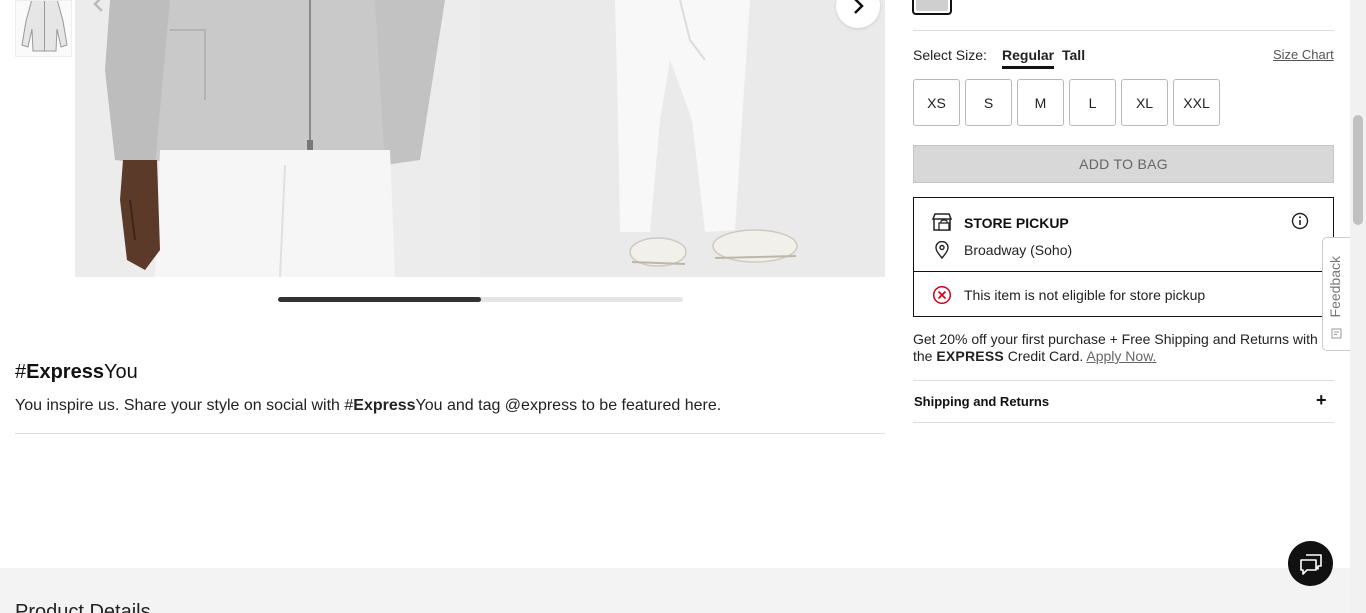 This screenshot has height=613, width=1366. I want to click on size-chart-link: Size Chart, so click(1303, 54).